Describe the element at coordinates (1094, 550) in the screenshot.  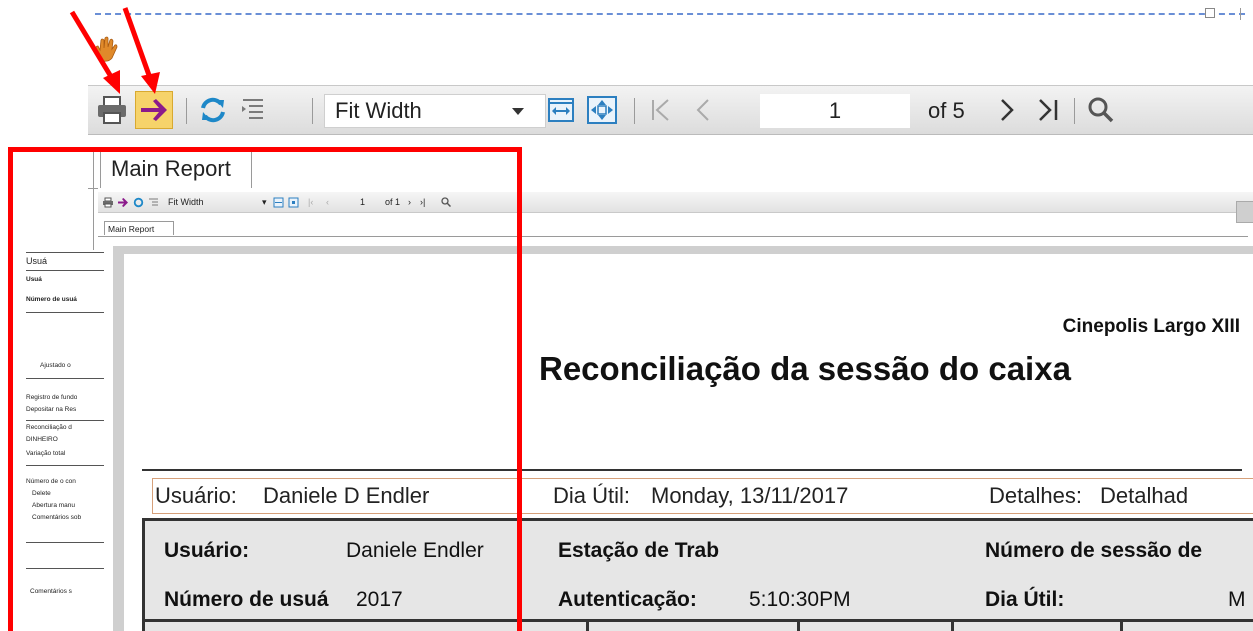
I see `detail-session-label: Número de sessão de` at that location.